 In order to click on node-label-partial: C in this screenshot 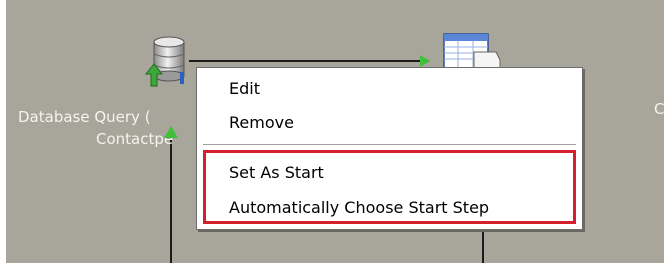, I will do `click(659, 109)`.